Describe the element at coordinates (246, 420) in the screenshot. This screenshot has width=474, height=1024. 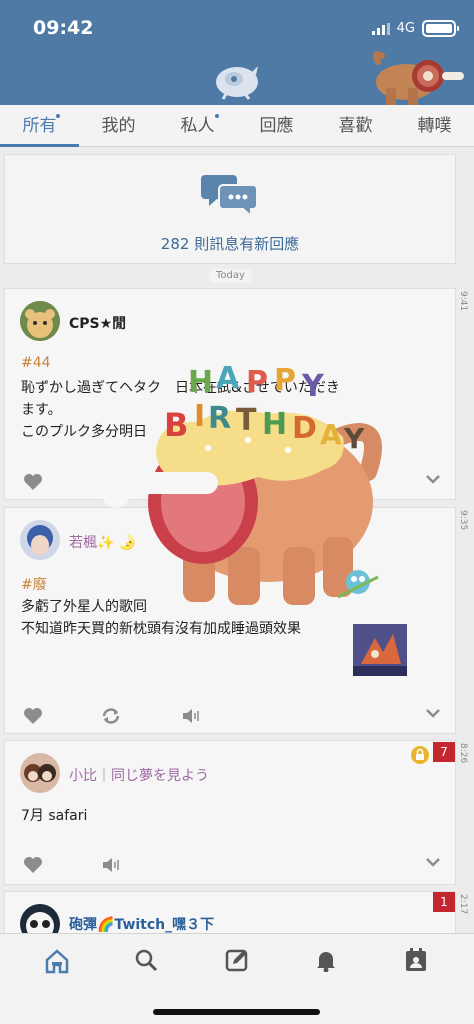
I see `svg-text: T` at that location.